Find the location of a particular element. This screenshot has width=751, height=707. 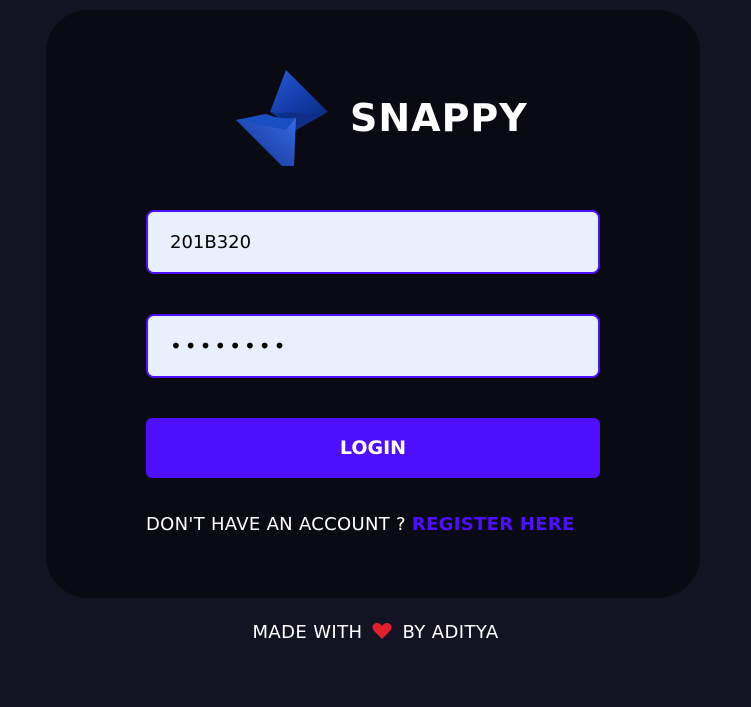

username-input is located at coordinates (373, 242).